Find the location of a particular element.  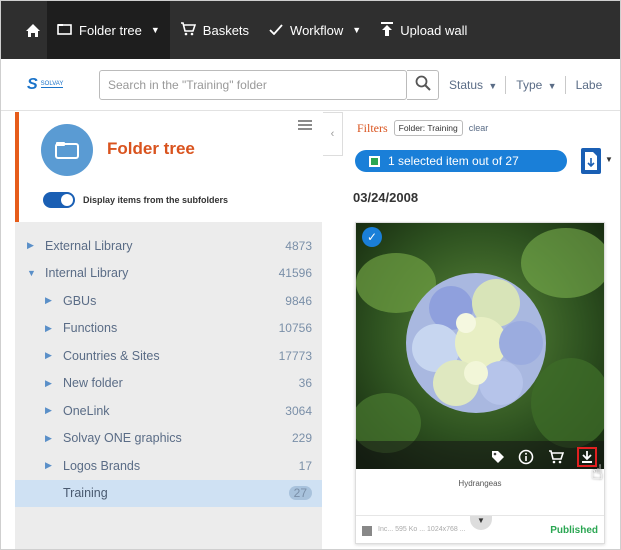

tree-item-internal-library: ▼ Internal Library 41596 is located at coordinates (168, 274).